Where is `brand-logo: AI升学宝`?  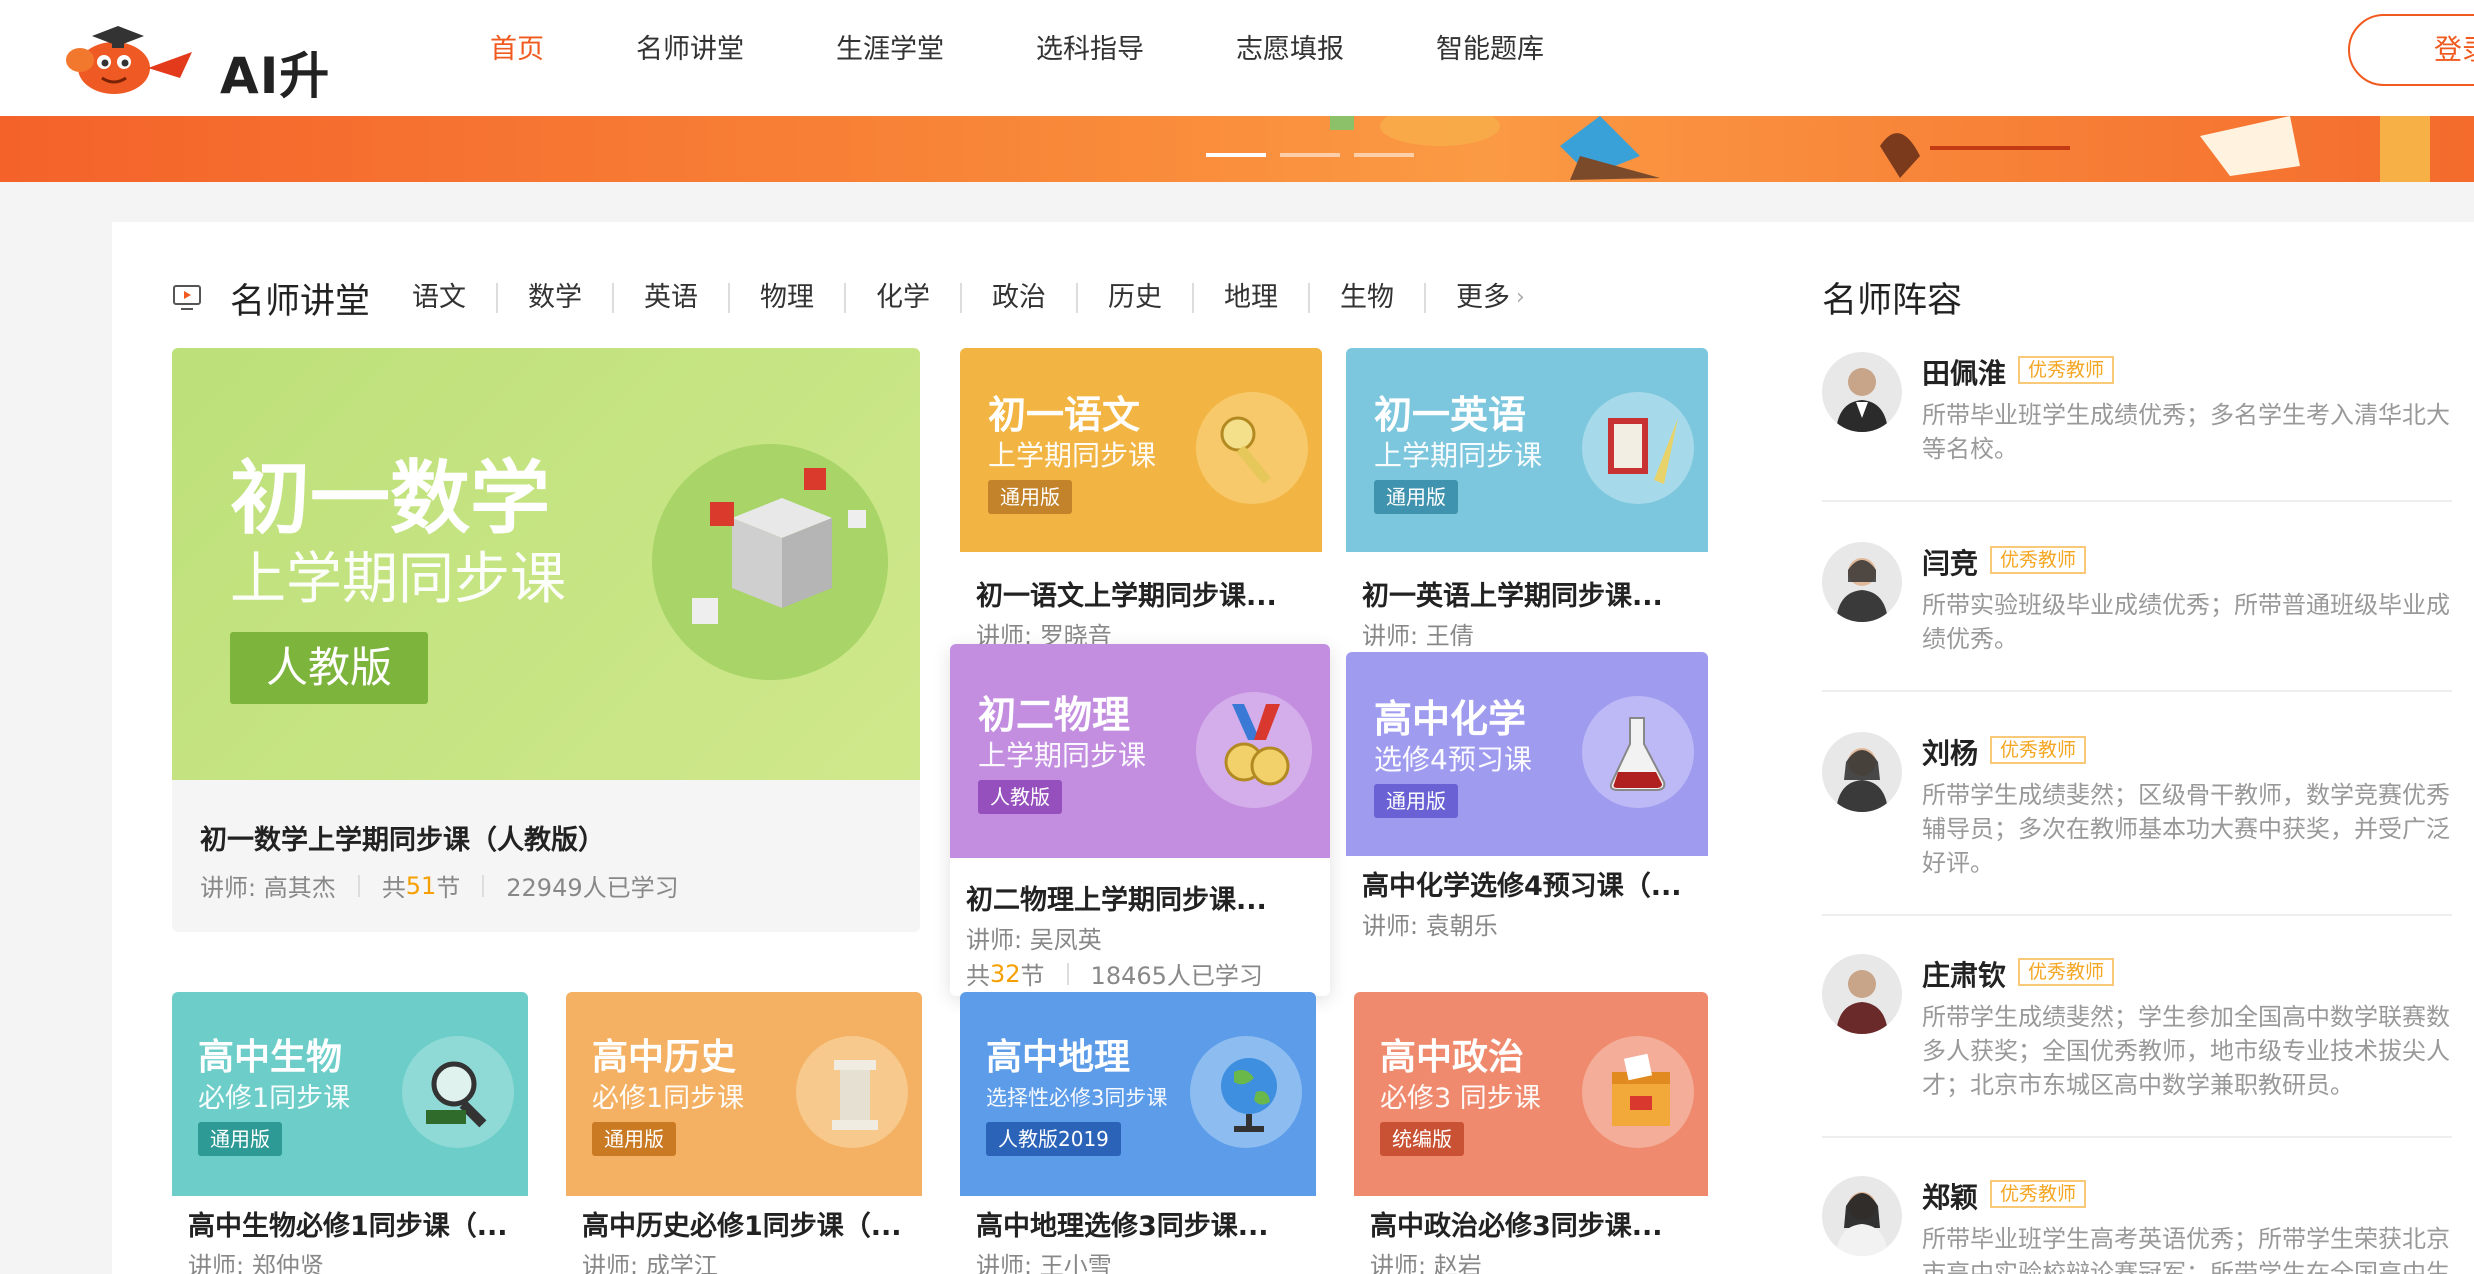 brand-logo: AI升学宝 is located at coordinates (212, 96).